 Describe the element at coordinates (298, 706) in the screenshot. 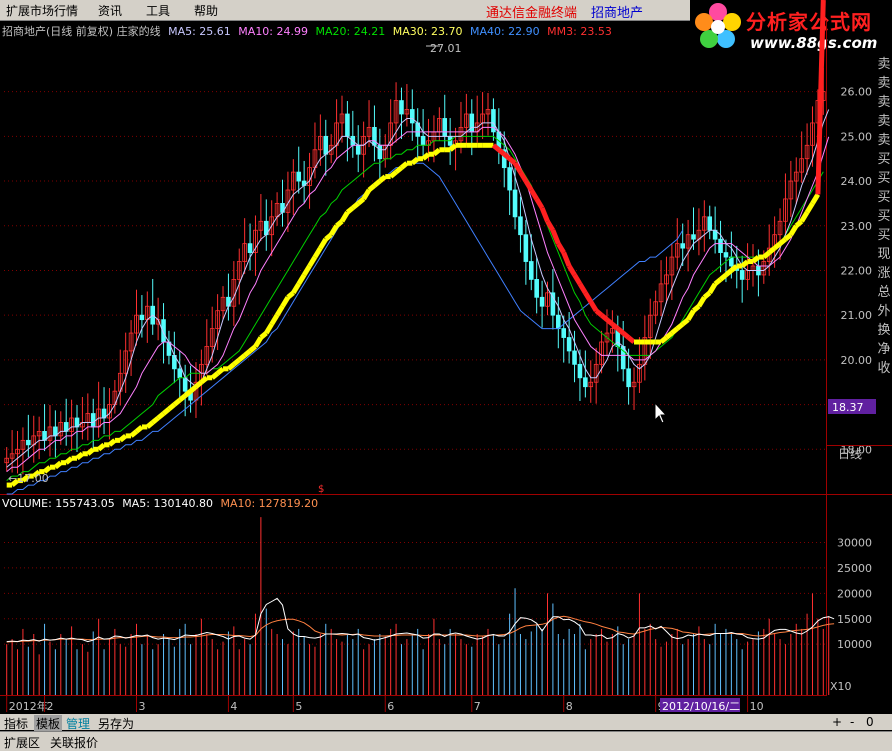

I see `xaxis-label: 5` at that location.